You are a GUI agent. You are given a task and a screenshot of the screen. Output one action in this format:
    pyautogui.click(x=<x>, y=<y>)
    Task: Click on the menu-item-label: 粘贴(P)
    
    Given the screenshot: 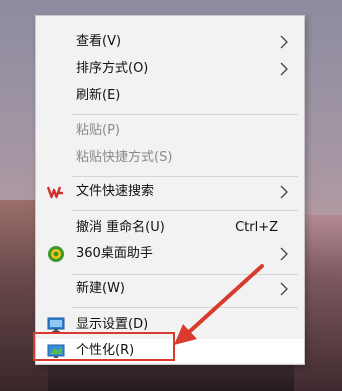 What is the action you would take?
    pyautogui.click(x=98, y=130)
    